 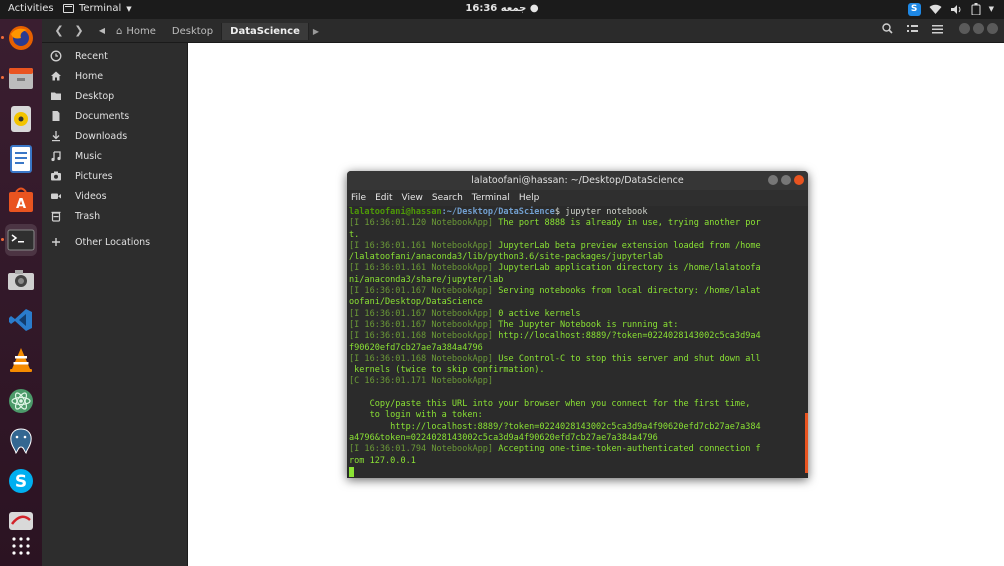 What do you see at coordinates (21, 38) in the screenshot?
I see `dock-firefox` at bounding box center [21, 38].